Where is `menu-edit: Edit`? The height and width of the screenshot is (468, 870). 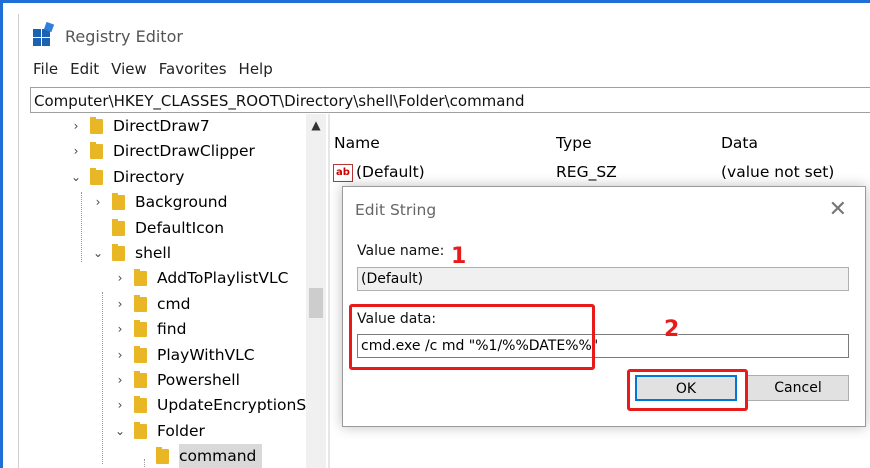 menu-edit: Edit is located at coordinates (84, 72).